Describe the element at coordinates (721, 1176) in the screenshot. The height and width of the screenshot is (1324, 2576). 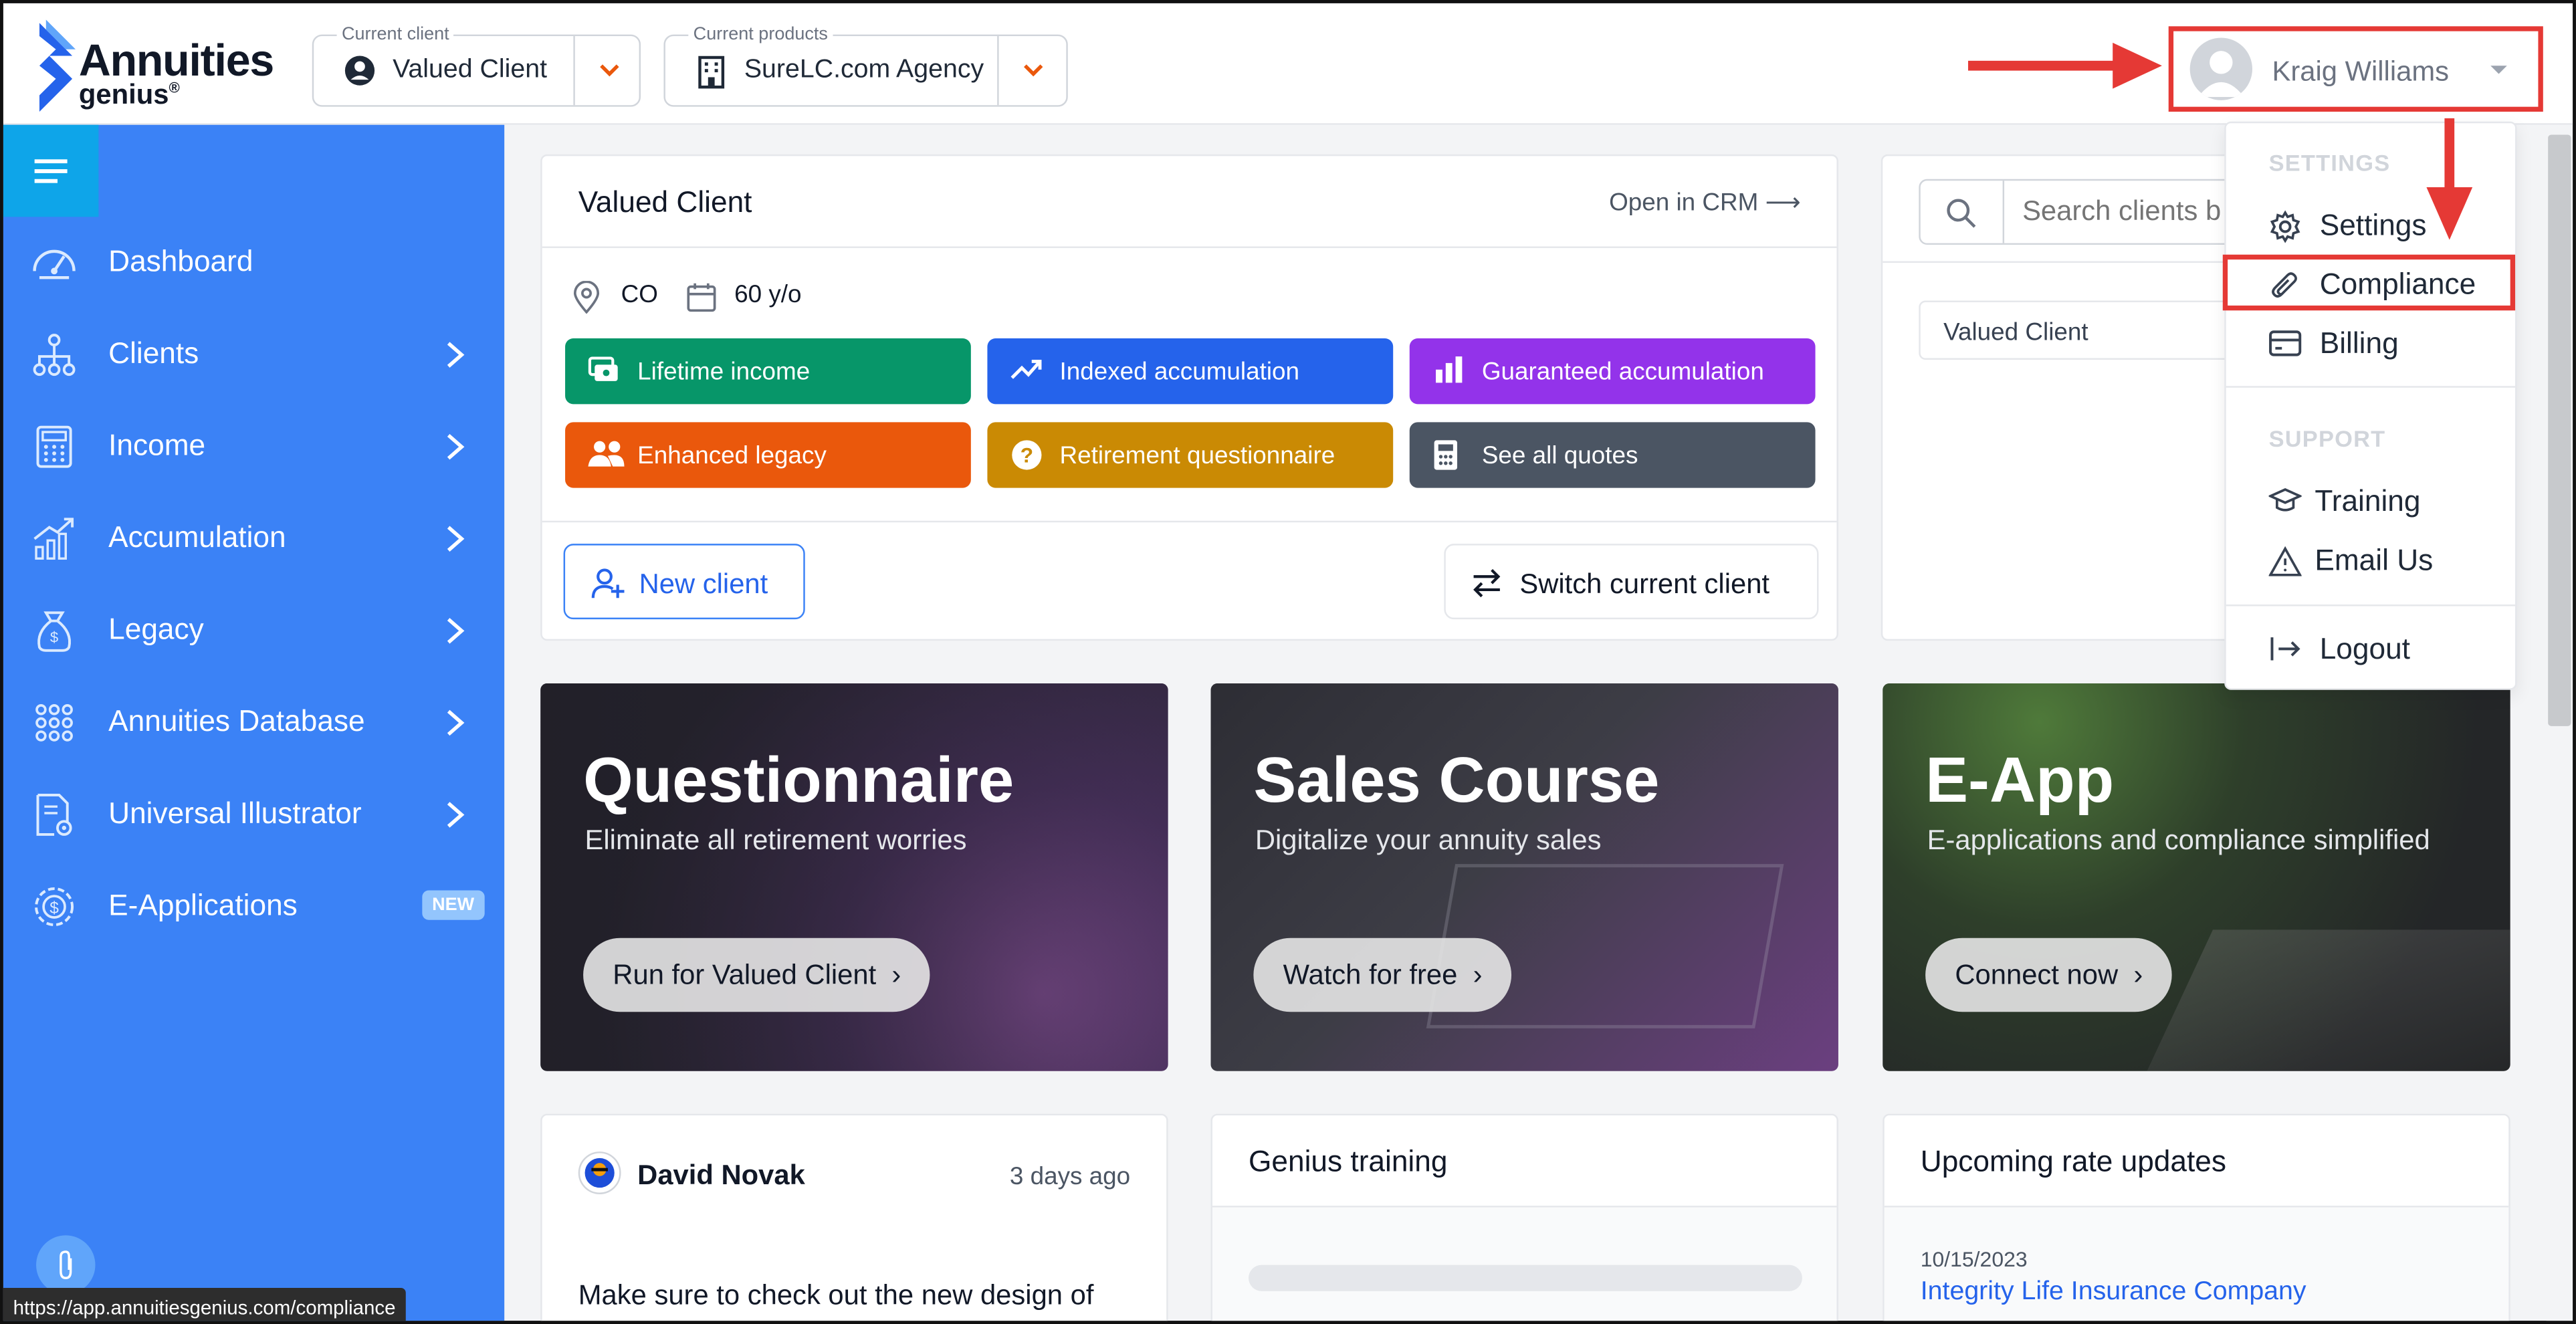
I see `post-author: David Novak` at that location.